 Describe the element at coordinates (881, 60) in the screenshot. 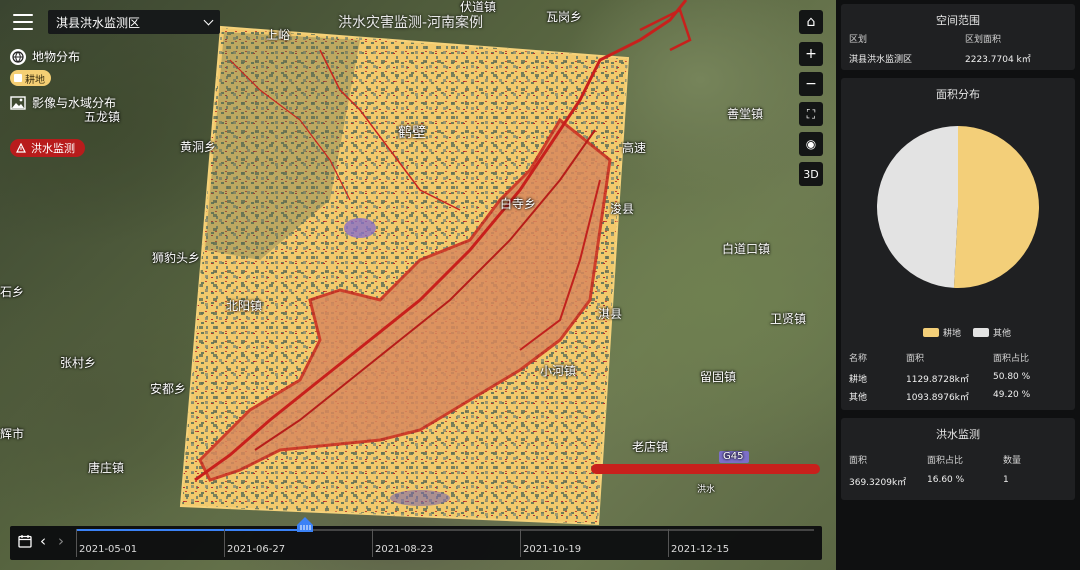

I see `region-name: 淇县洪水监测区` at that location.